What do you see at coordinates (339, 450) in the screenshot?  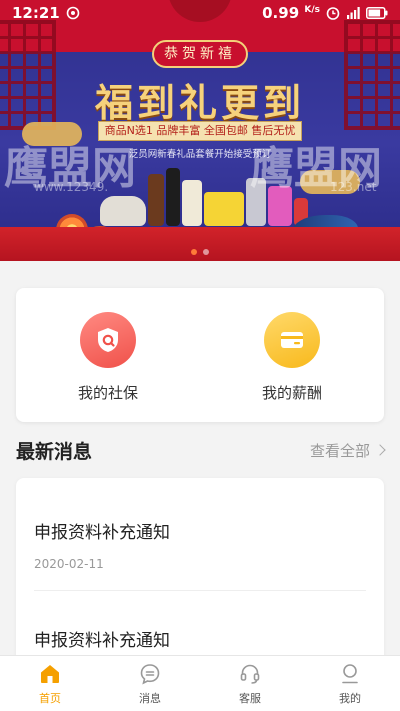 I see `view-all-label: 查看全部` at bounding box center [339, 450].